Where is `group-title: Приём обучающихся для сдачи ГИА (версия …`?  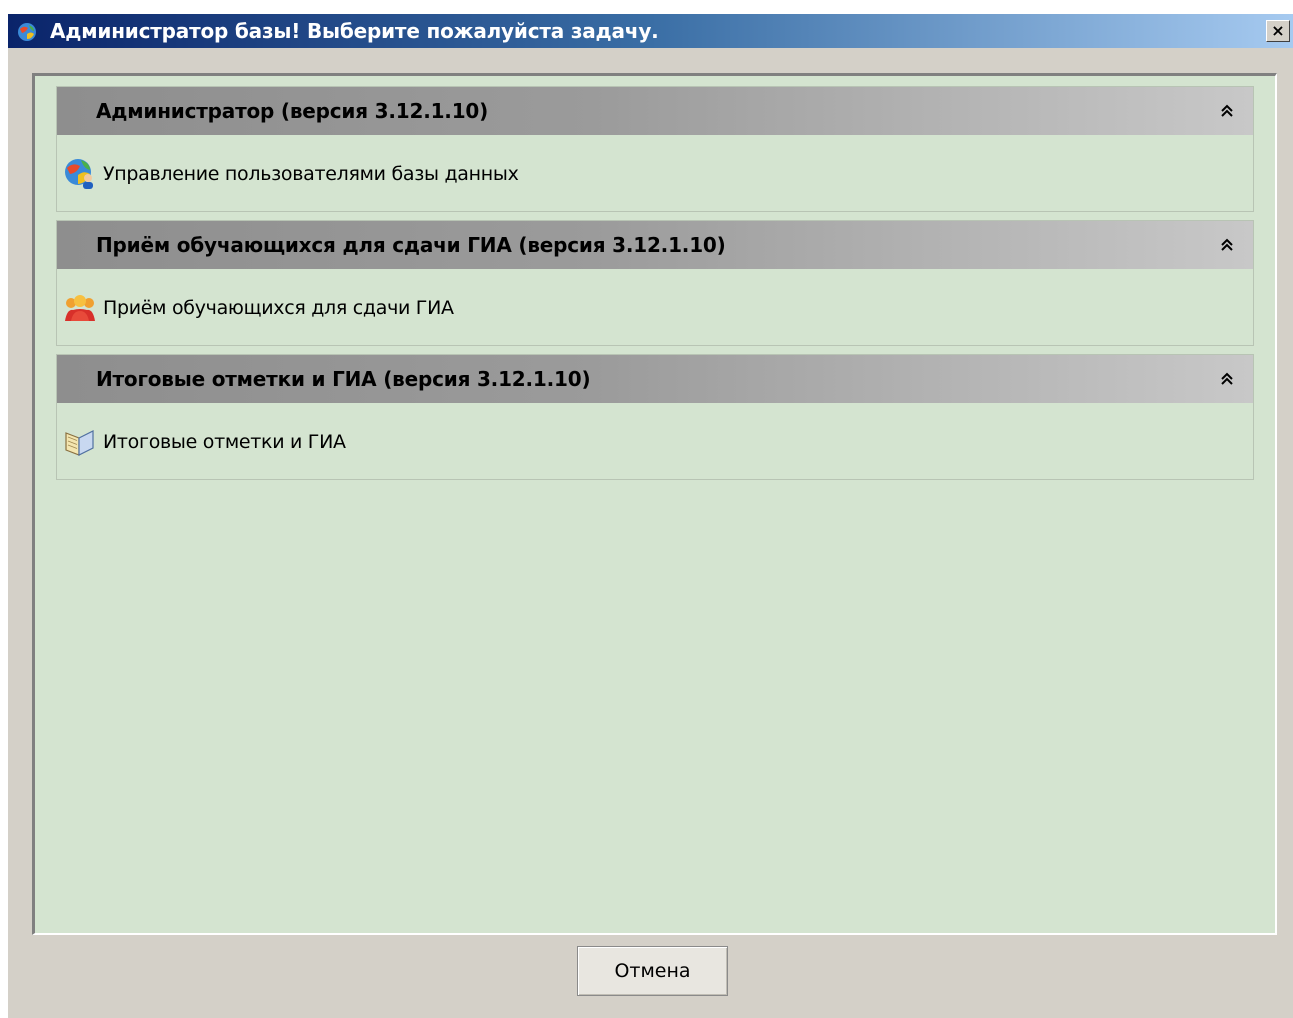
group-title: Приём обучающихся для сдачи ГИА (версия … is located at coordinates (411, 245).